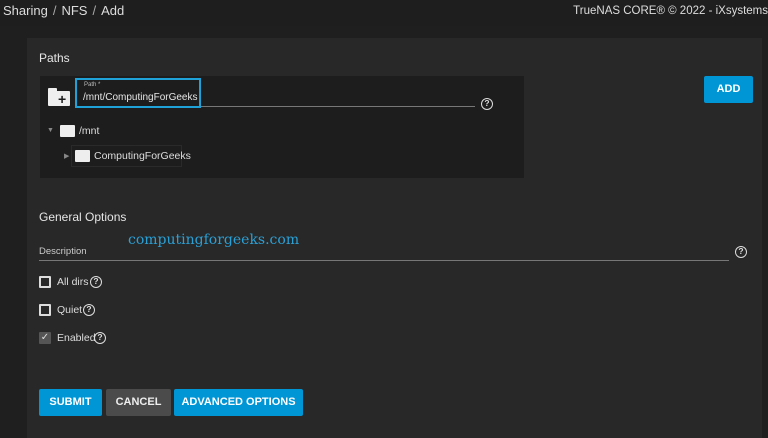 Image resolution: width=768 pixels, height=438 pixels. Describe the element at coordinates (92, 85) in the screenshot. I see `path-label: Path *` at that location.